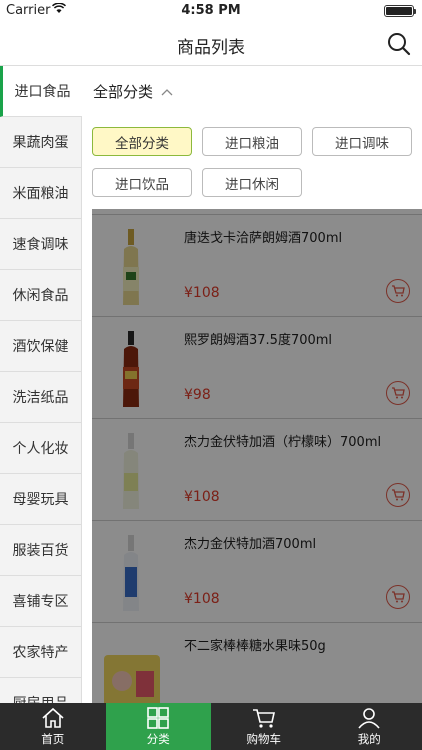  Describe the element at coordinates (257, 266) in the screenshot. I see `list-item: 唐迭戈卡洽萨朗姆酒700ml ¥108` at that location.